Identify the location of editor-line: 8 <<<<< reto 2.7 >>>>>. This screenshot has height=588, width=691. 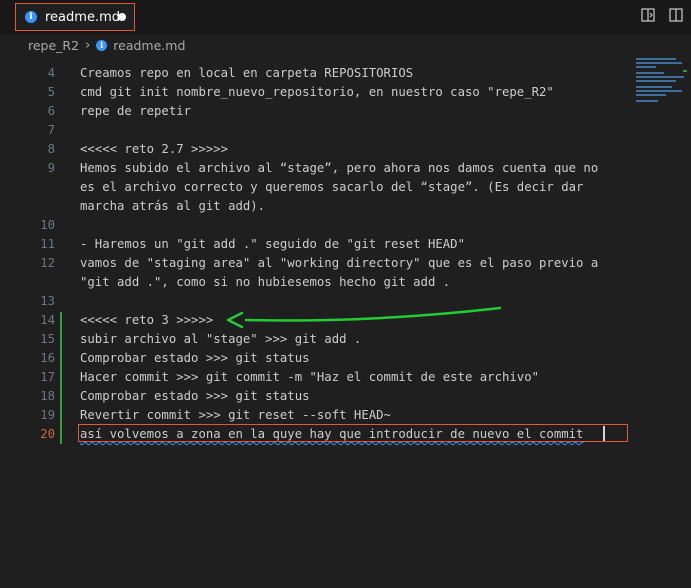
(315, 149).